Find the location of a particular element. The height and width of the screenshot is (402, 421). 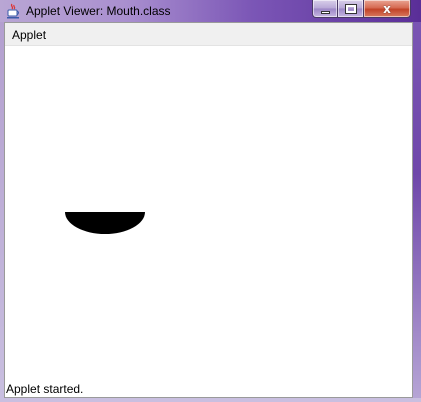

status-text: Applet started. is located at coordinates (45, 389).